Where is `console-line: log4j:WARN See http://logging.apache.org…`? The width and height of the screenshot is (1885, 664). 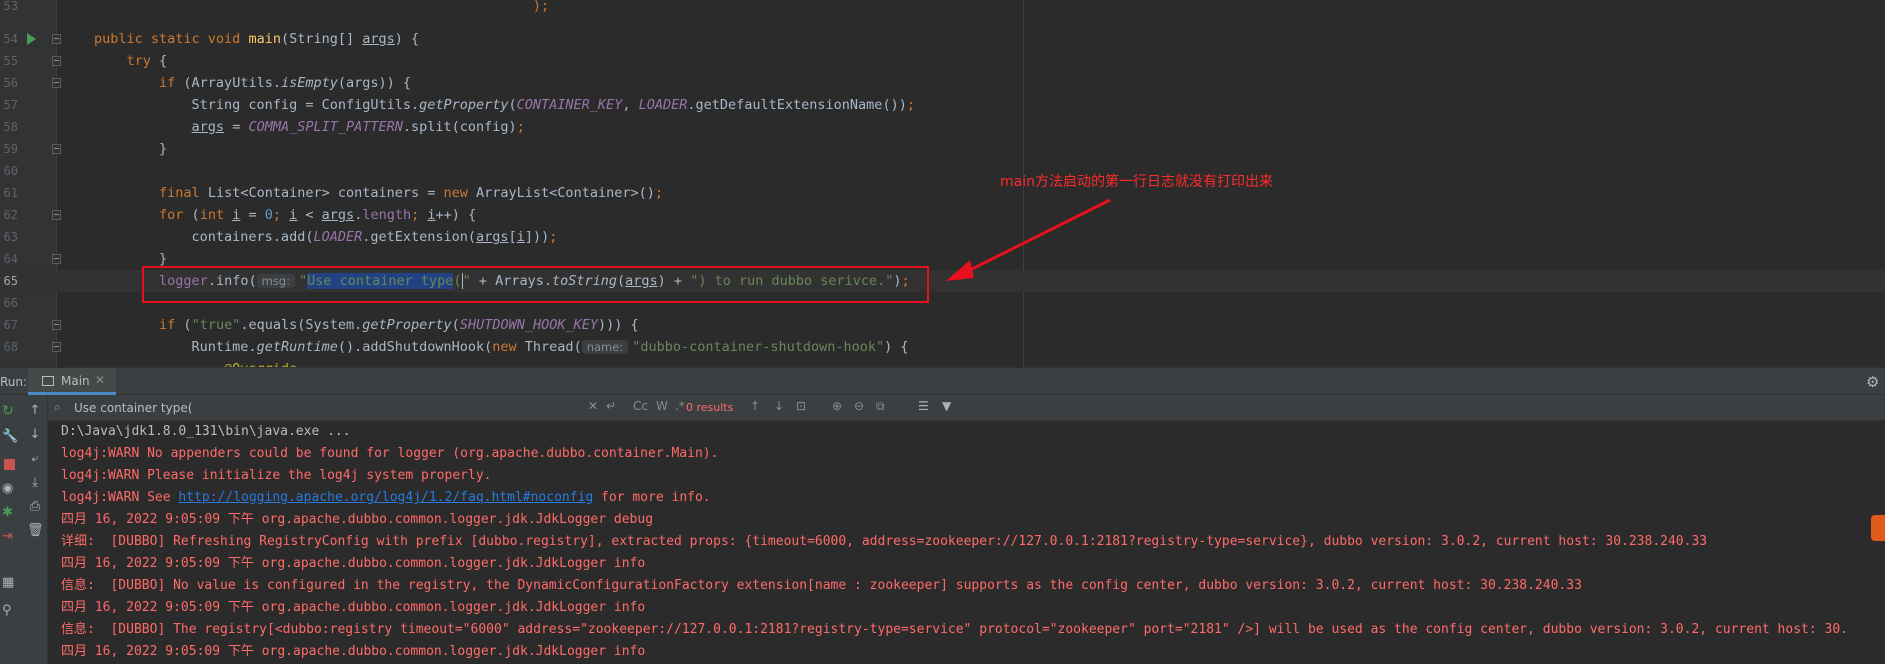 console-line: log4j:WARN See http://logging.apache.org… is located at coordinates (386, 498).